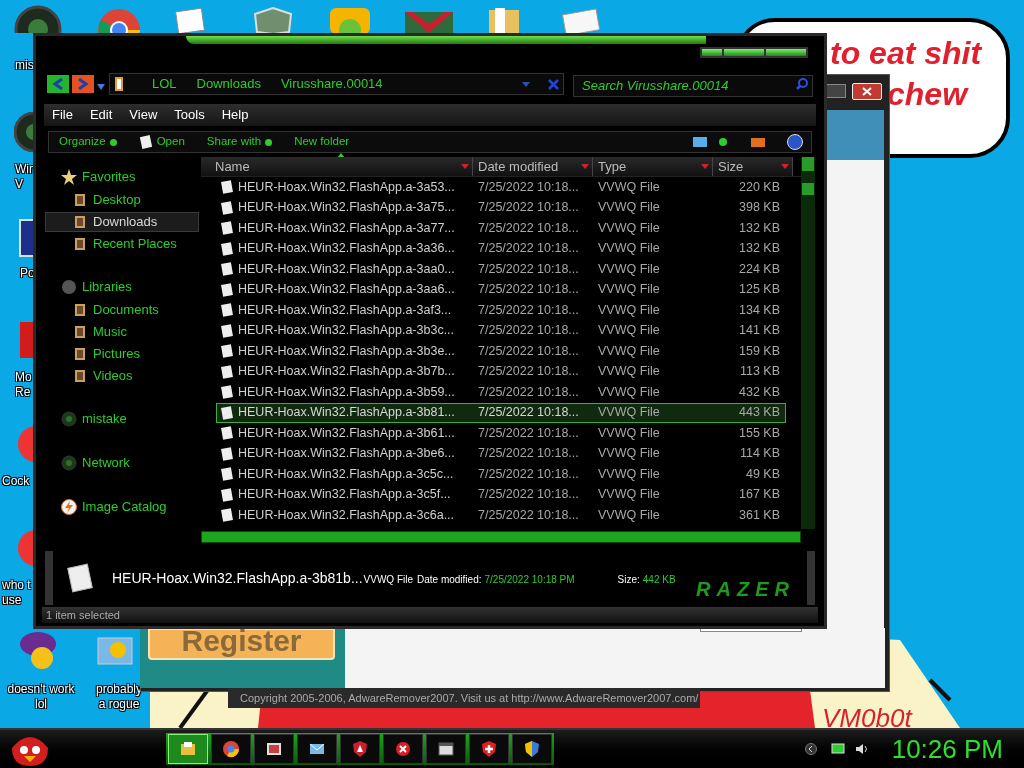 This screenshot has height=768, width=1024. What do you see at coordinates (388, 579) in the screenshot?
I see `file-type: VVWQ File` at bounding box center [388, 579].